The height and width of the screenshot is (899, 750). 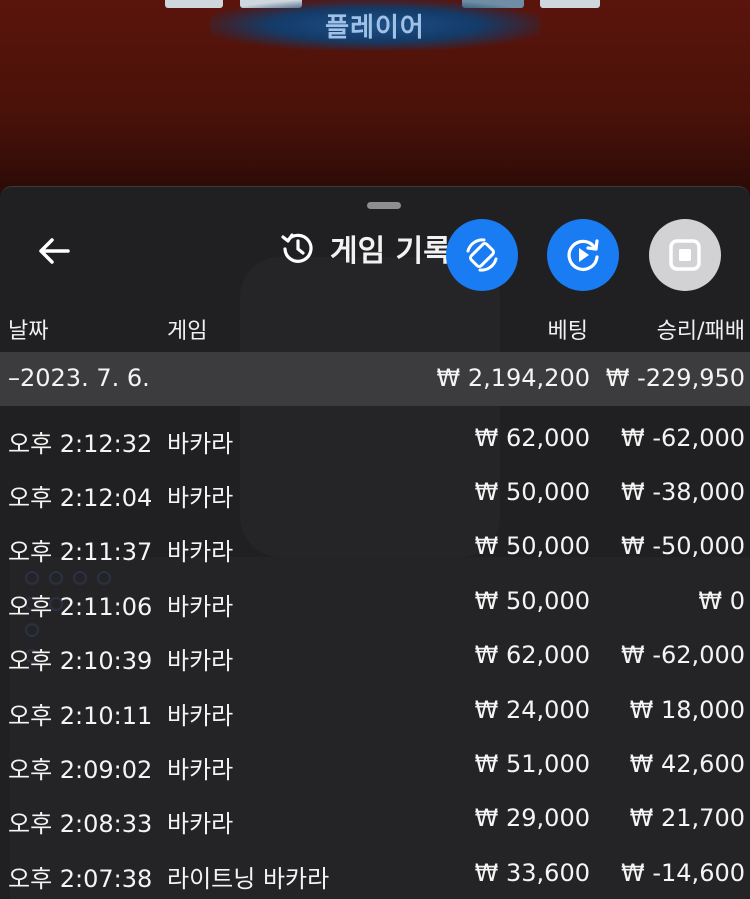 I want to click on row-time: 오후 2:12:04, so click(x=80, y=498).